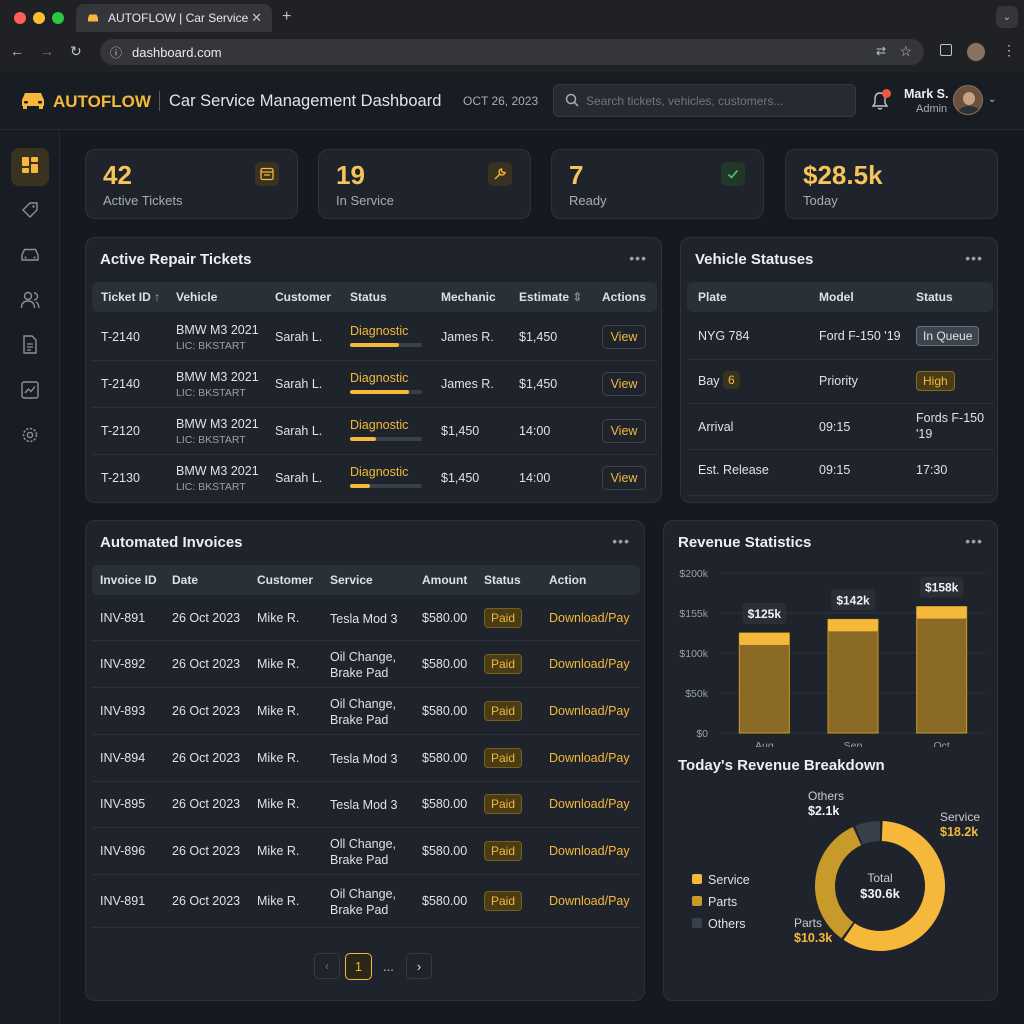 This screenshot has width=1024, height=1024. I want to click on status-badge: In Queue, so click(948, 336).